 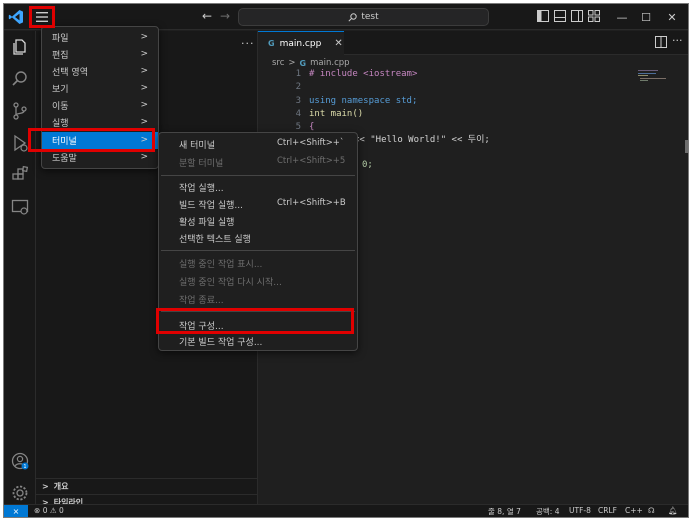 What do you see at coordinates (60, 90) in the screenshot?
I see `menu-item-label: 보기` at bounding box center [60, 90].